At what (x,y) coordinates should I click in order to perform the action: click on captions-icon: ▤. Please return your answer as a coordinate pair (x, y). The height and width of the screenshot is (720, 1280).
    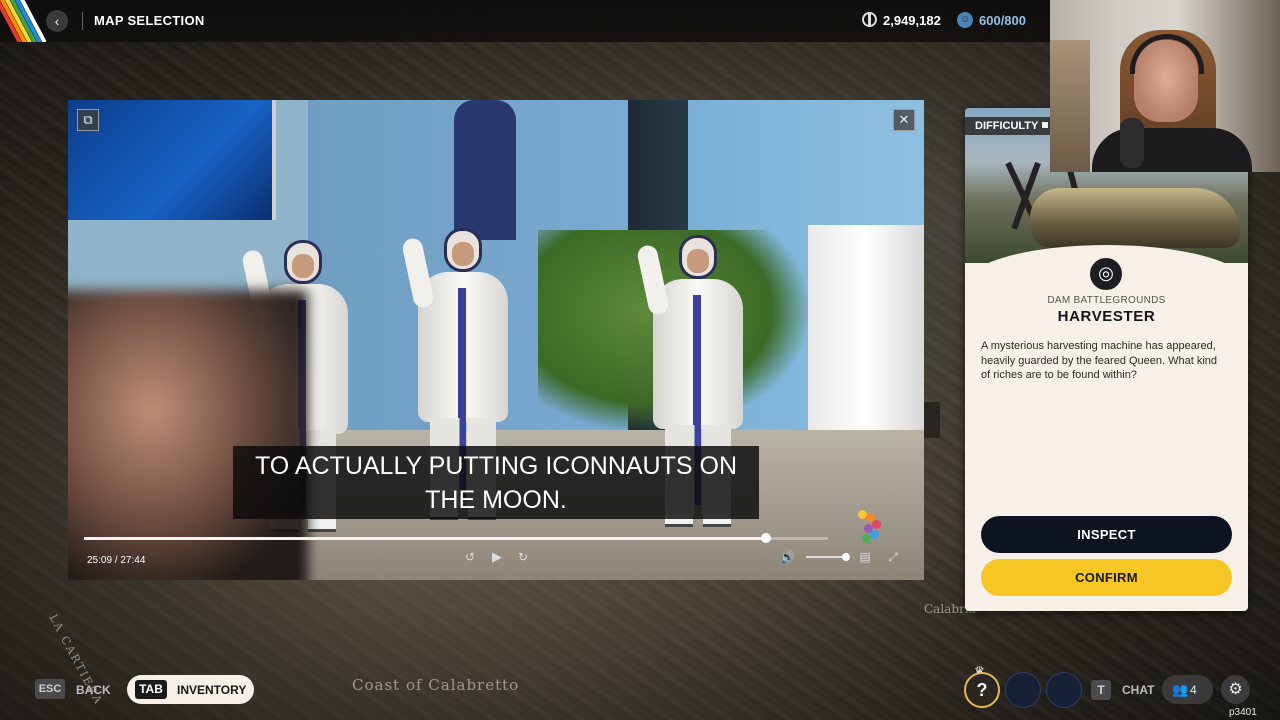
    Looking at the image, I should click on (865, 557).